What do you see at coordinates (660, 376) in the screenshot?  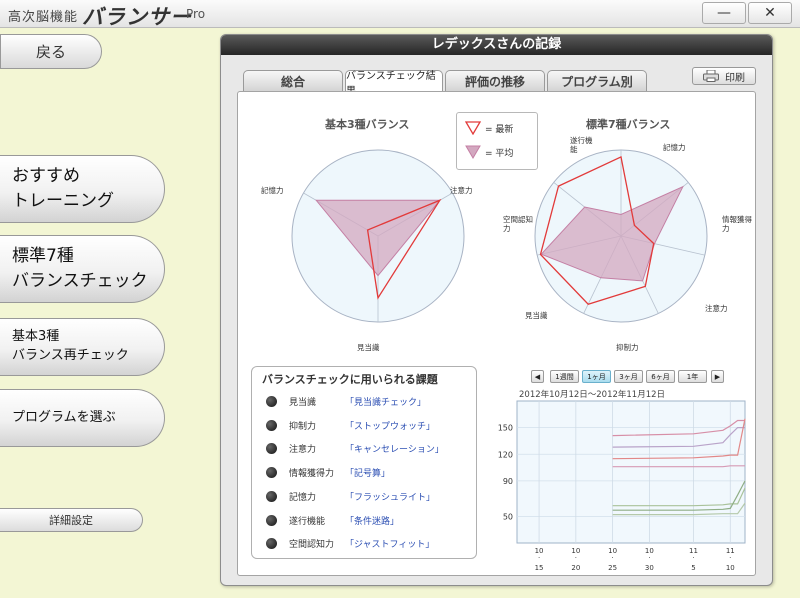 I see `range-button-6months: 6ヶ月` at bounding box center [660, 376].